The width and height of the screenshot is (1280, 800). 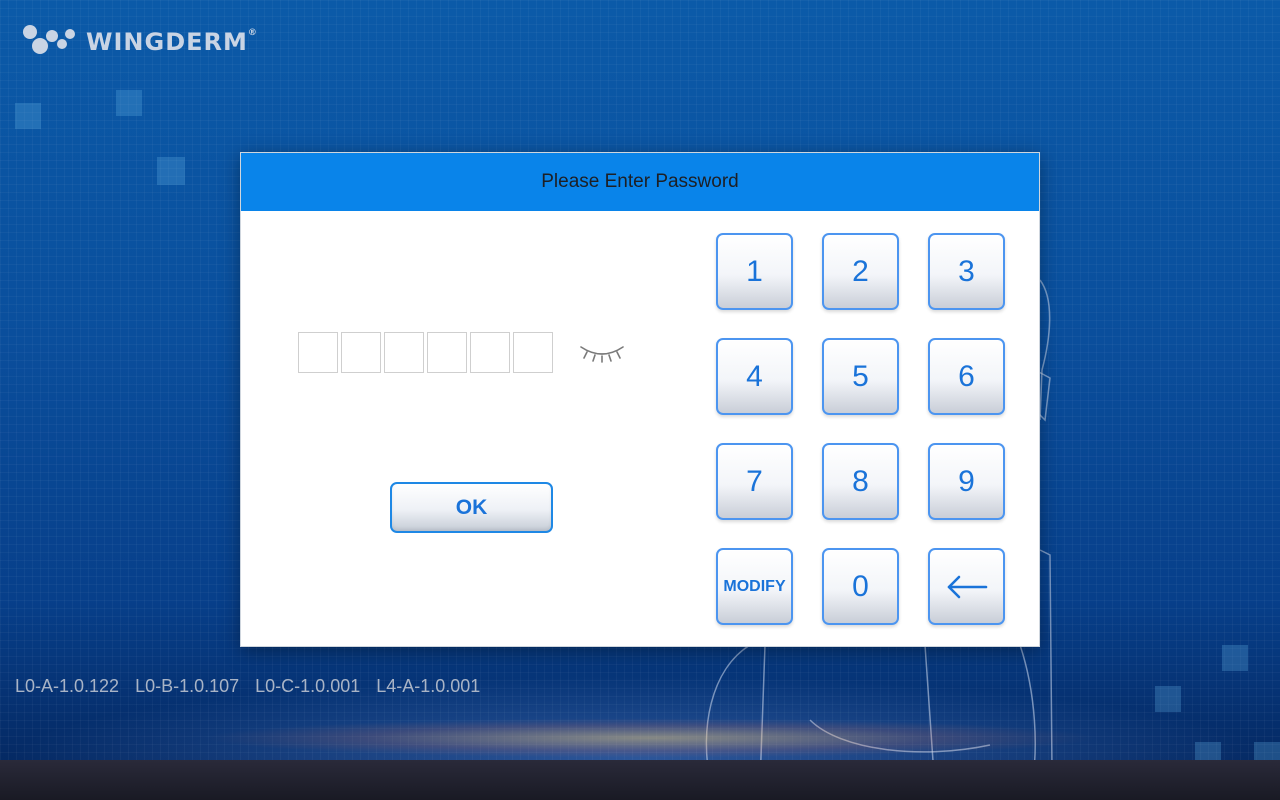 I want to click on key-4: 4, so click(x=754, y=376).